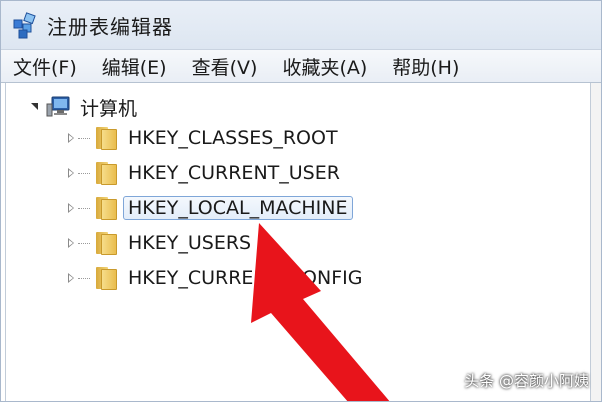 This screenshot has height=402, width=602. I want to click on tree-node-label: 计算机, so click(109, 108).